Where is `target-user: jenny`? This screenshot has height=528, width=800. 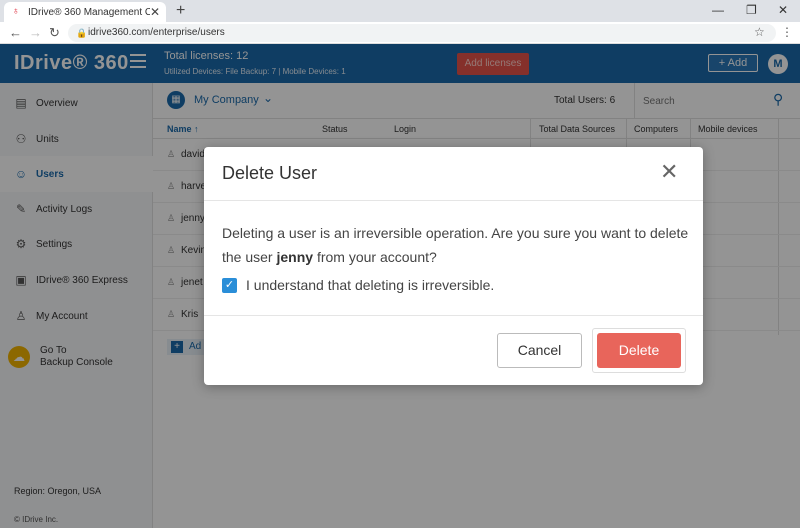
target-user: jenny is located at coordinates (295, 257).